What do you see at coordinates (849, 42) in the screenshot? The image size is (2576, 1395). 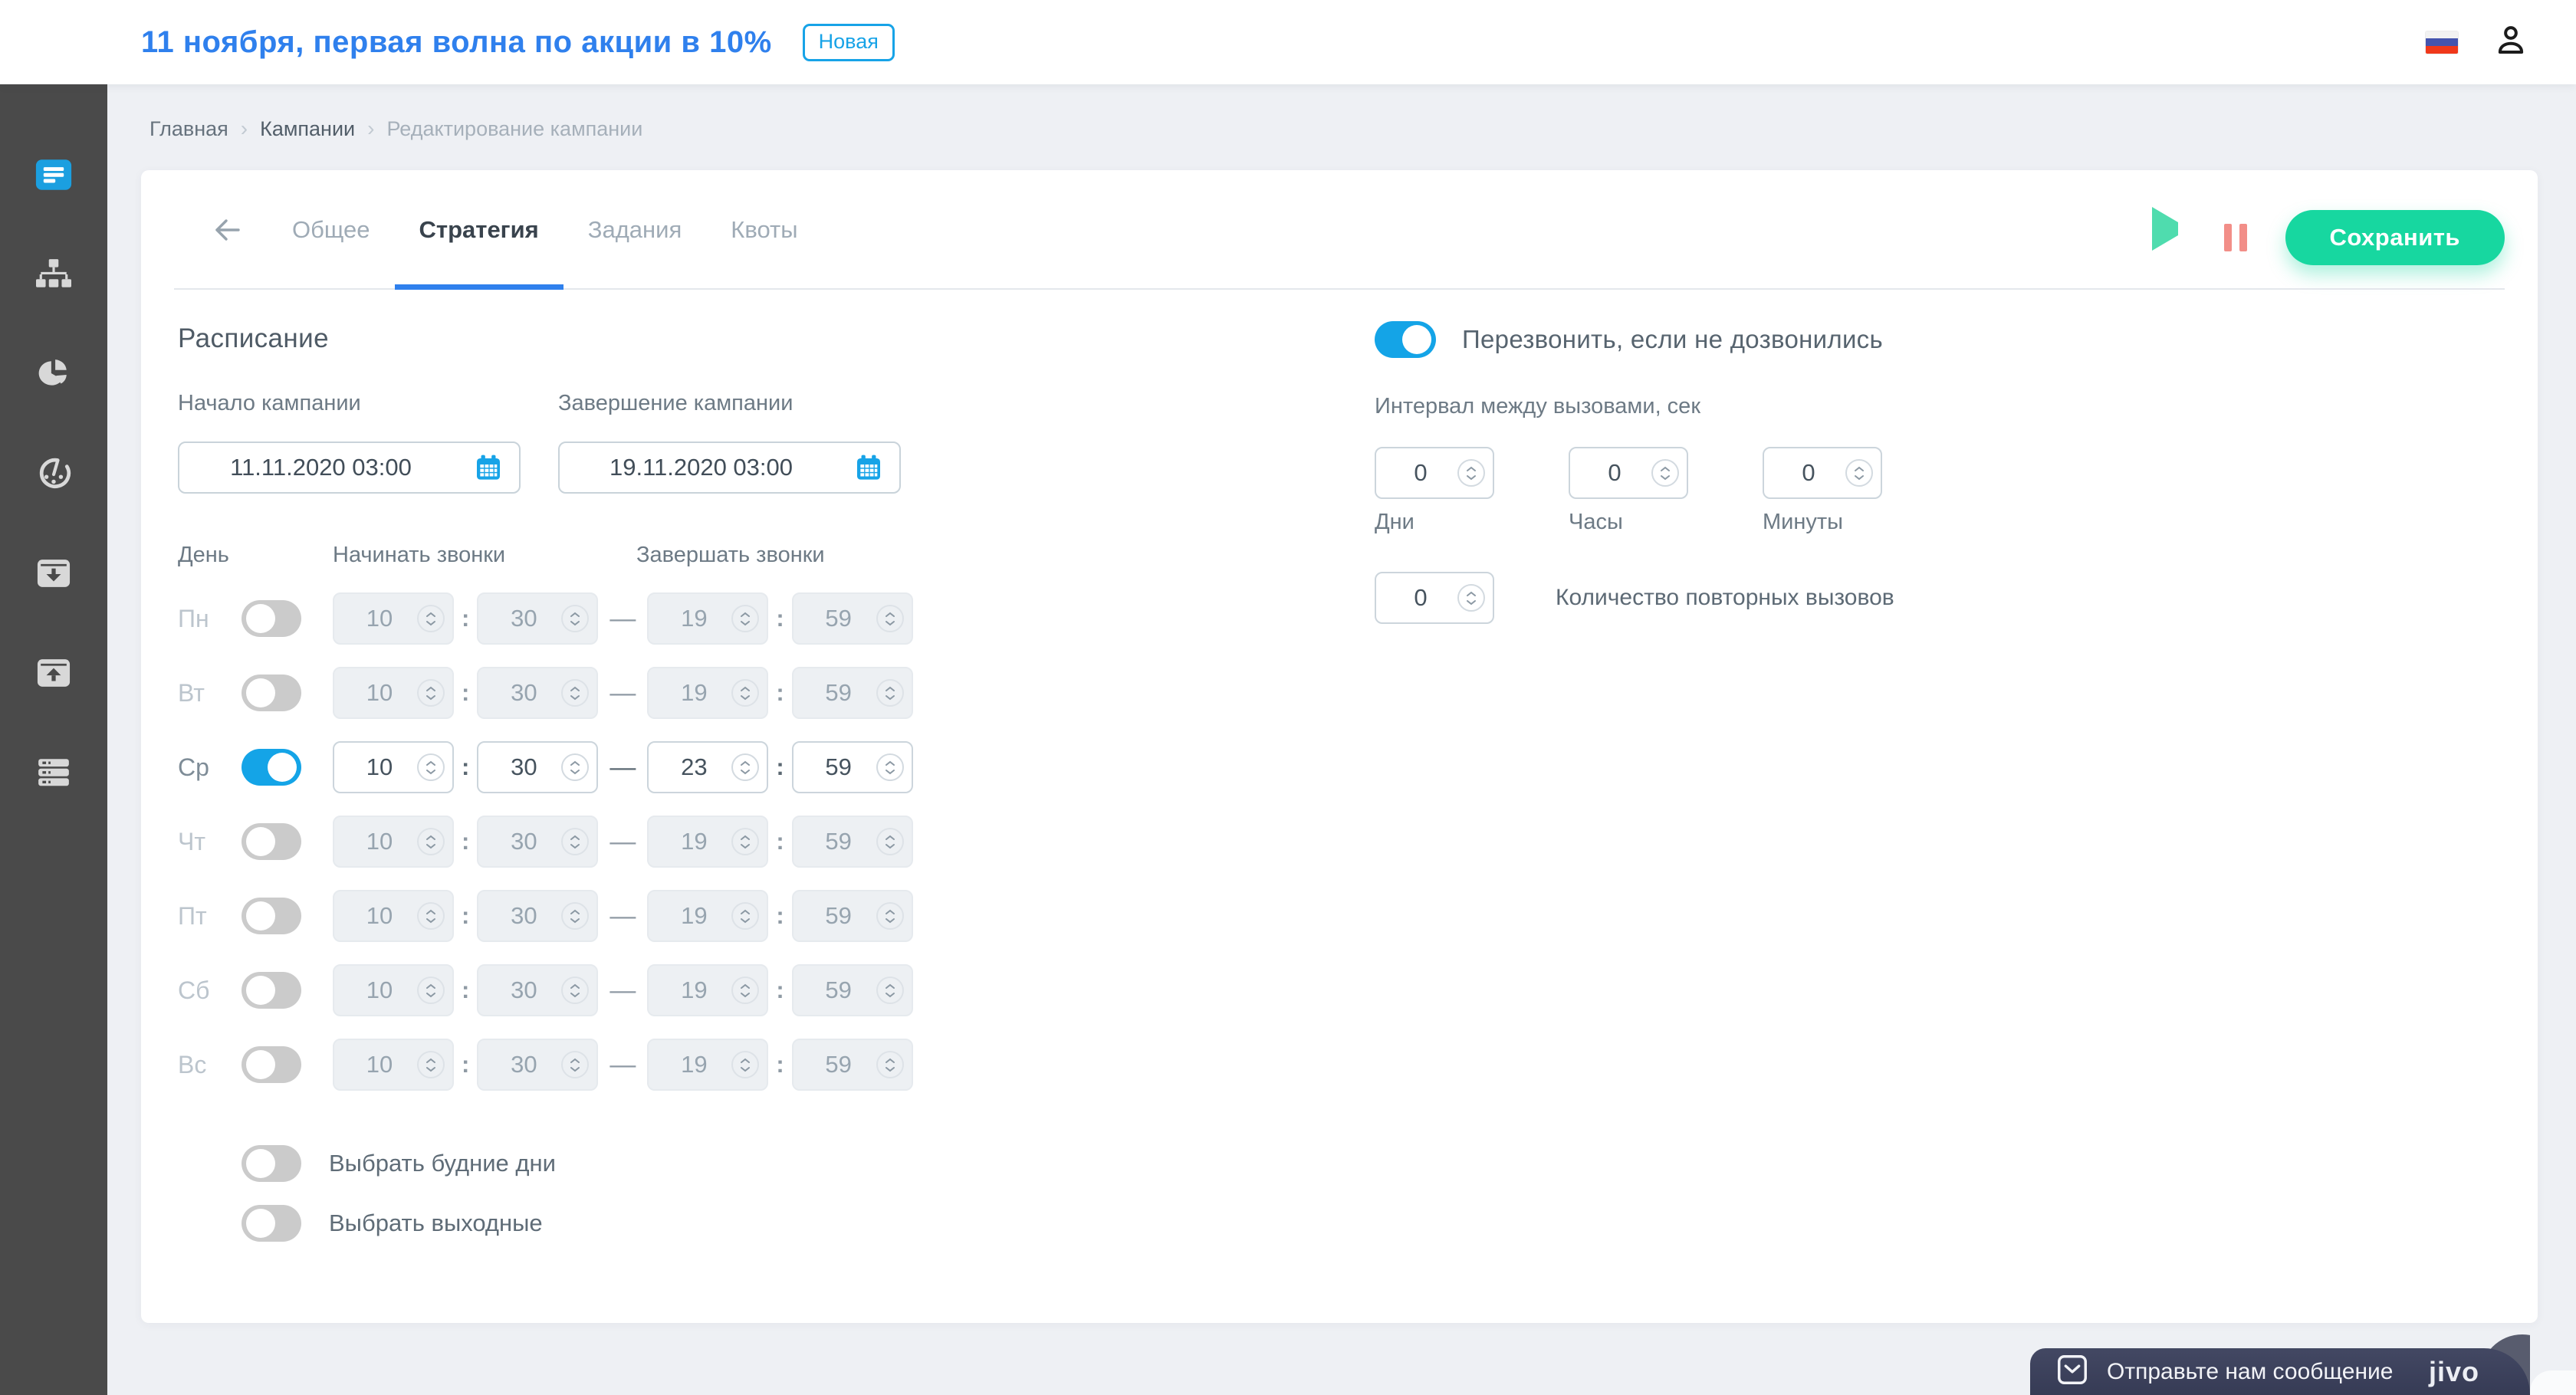 I see `status-badge: Новая` at bounding box center [849, 42].